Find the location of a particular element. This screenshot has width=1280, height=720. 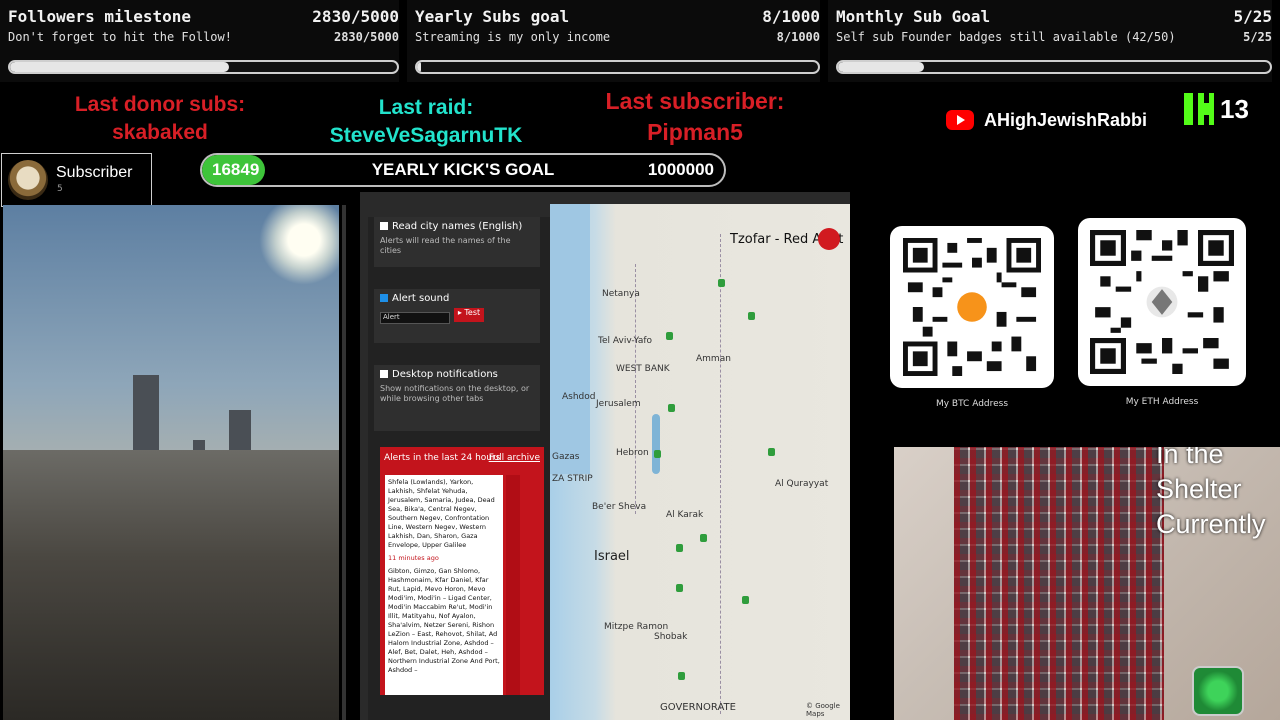

goal-subtitle: Streaming is my only income is located at coordinates (513, 37).